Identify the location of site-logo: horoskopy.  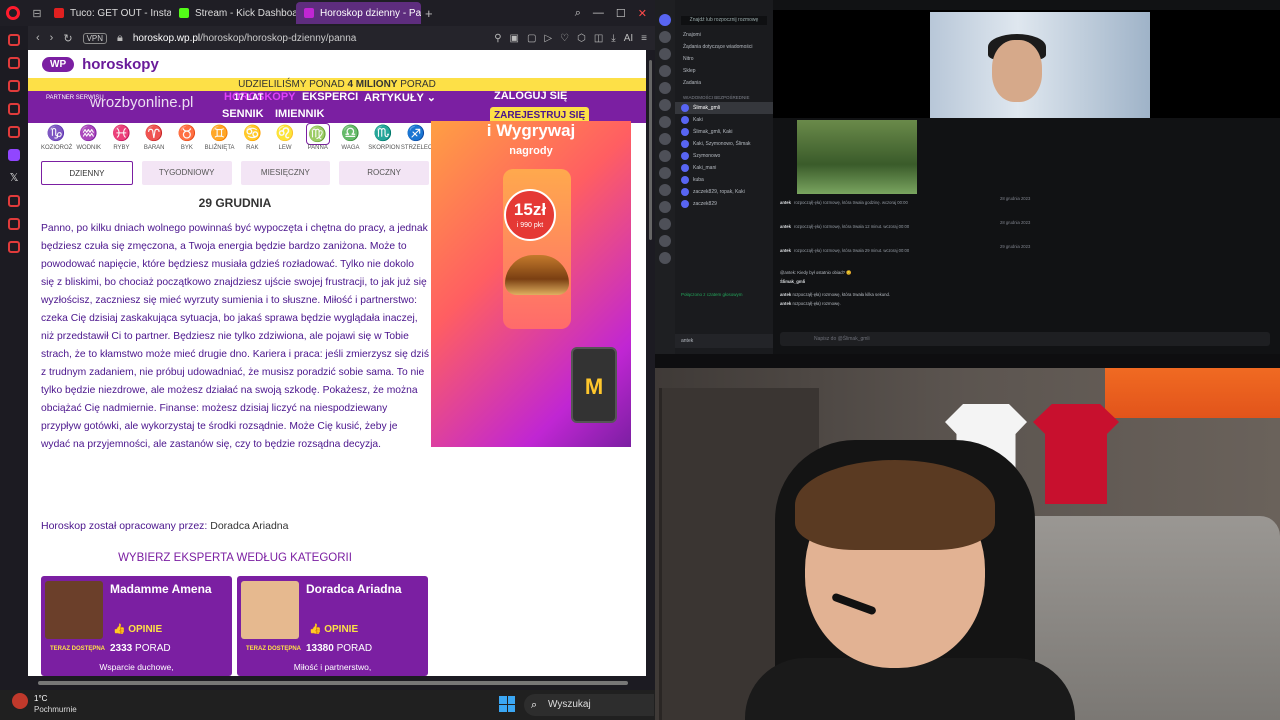
(120, 64).